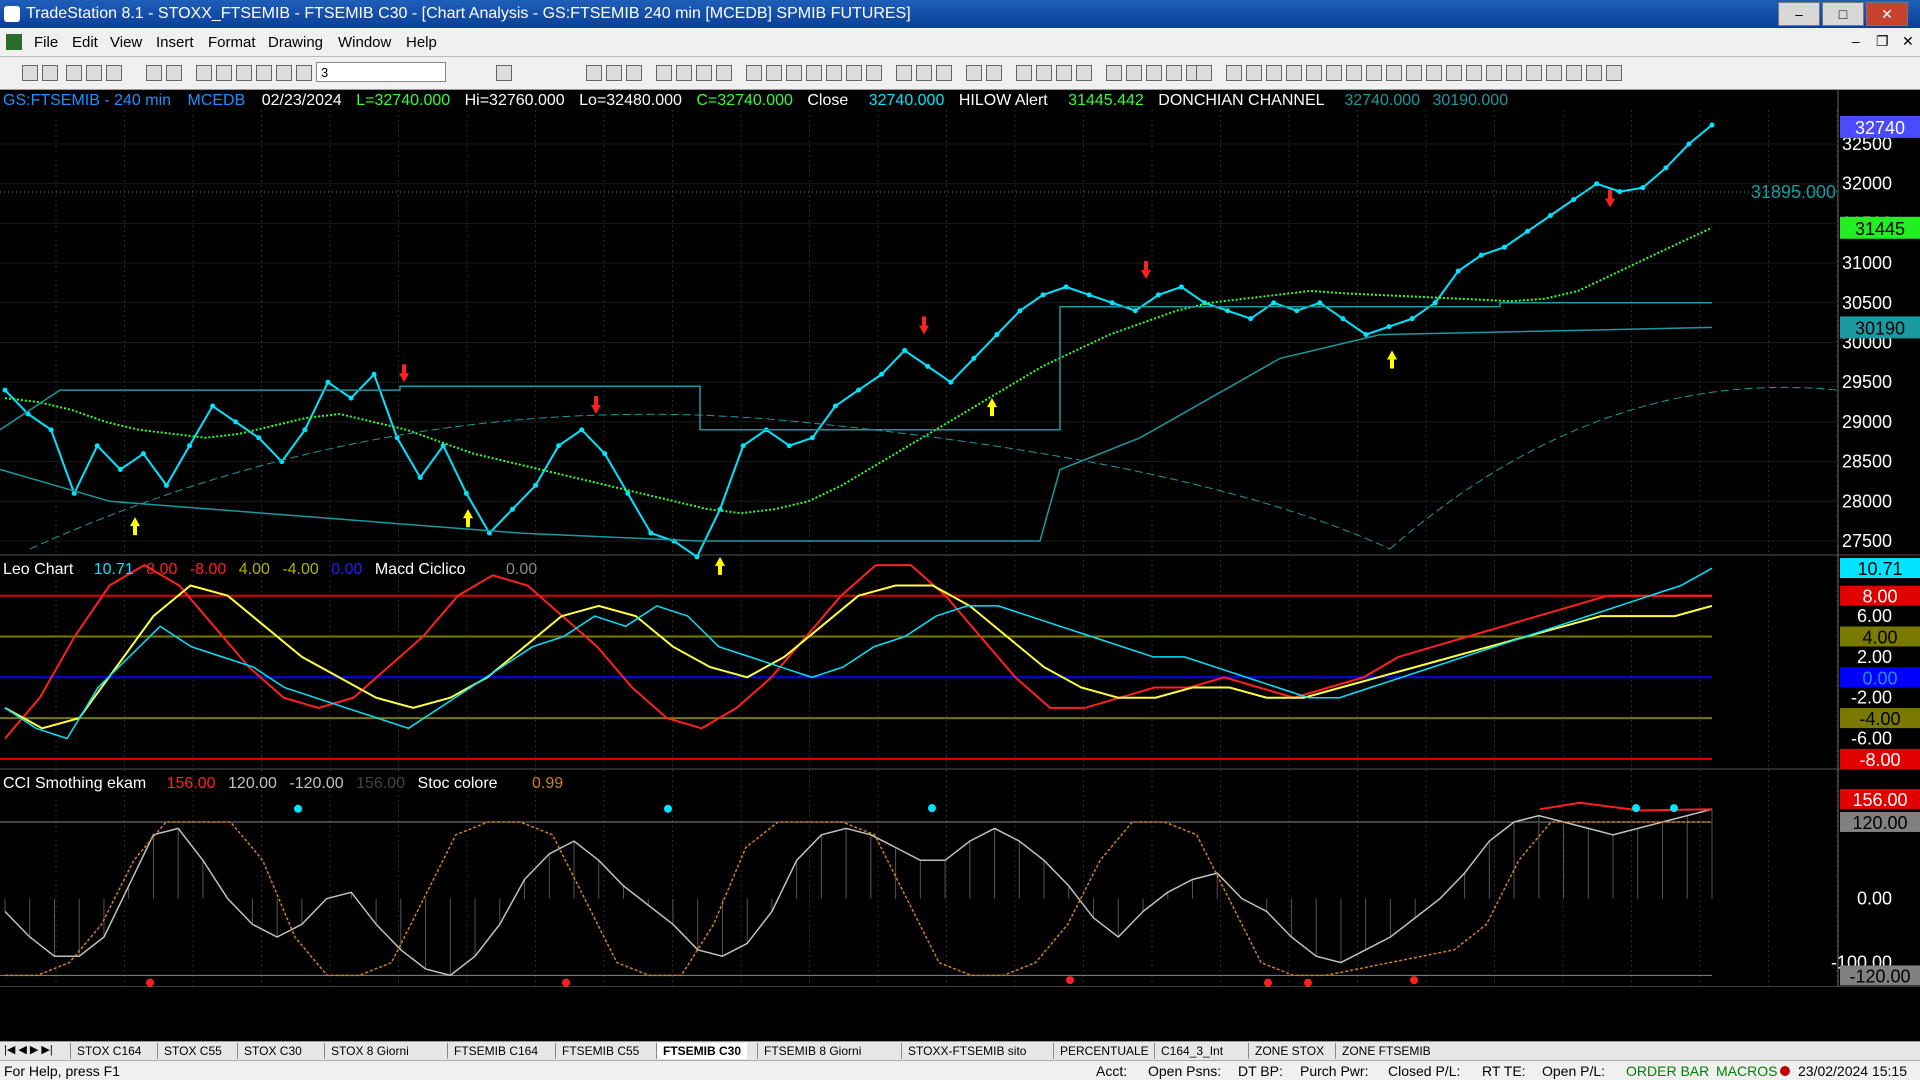 The image size is (1920, 1080). What do you see at coordinates (295, 42) in the screenshot?
I see `menu-drawing: Drawing` at bounding box center [295, 42].